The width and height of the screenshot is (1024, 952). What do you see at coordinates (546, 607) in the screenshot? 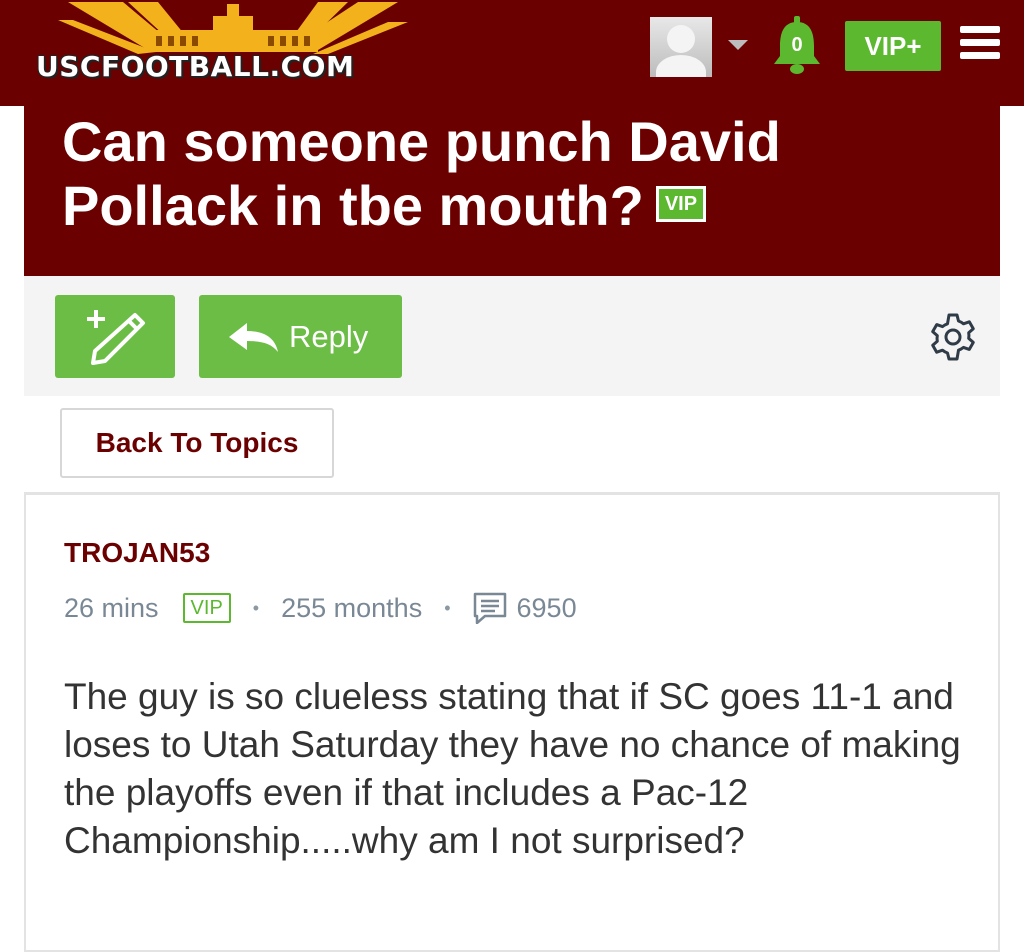
I see `post-count: 6950` at bounding box center [546, 607].